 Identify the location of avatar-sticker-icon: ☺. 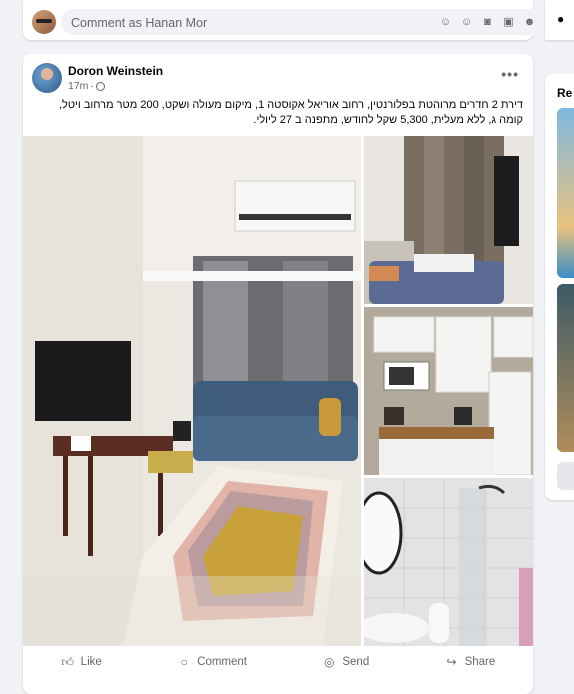
(445, 21).